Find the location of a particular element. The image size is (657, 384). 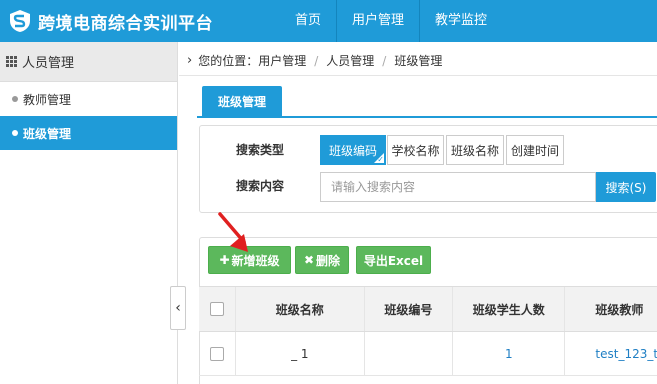

nav-home: 首页 is located at coordinates (308, 21).